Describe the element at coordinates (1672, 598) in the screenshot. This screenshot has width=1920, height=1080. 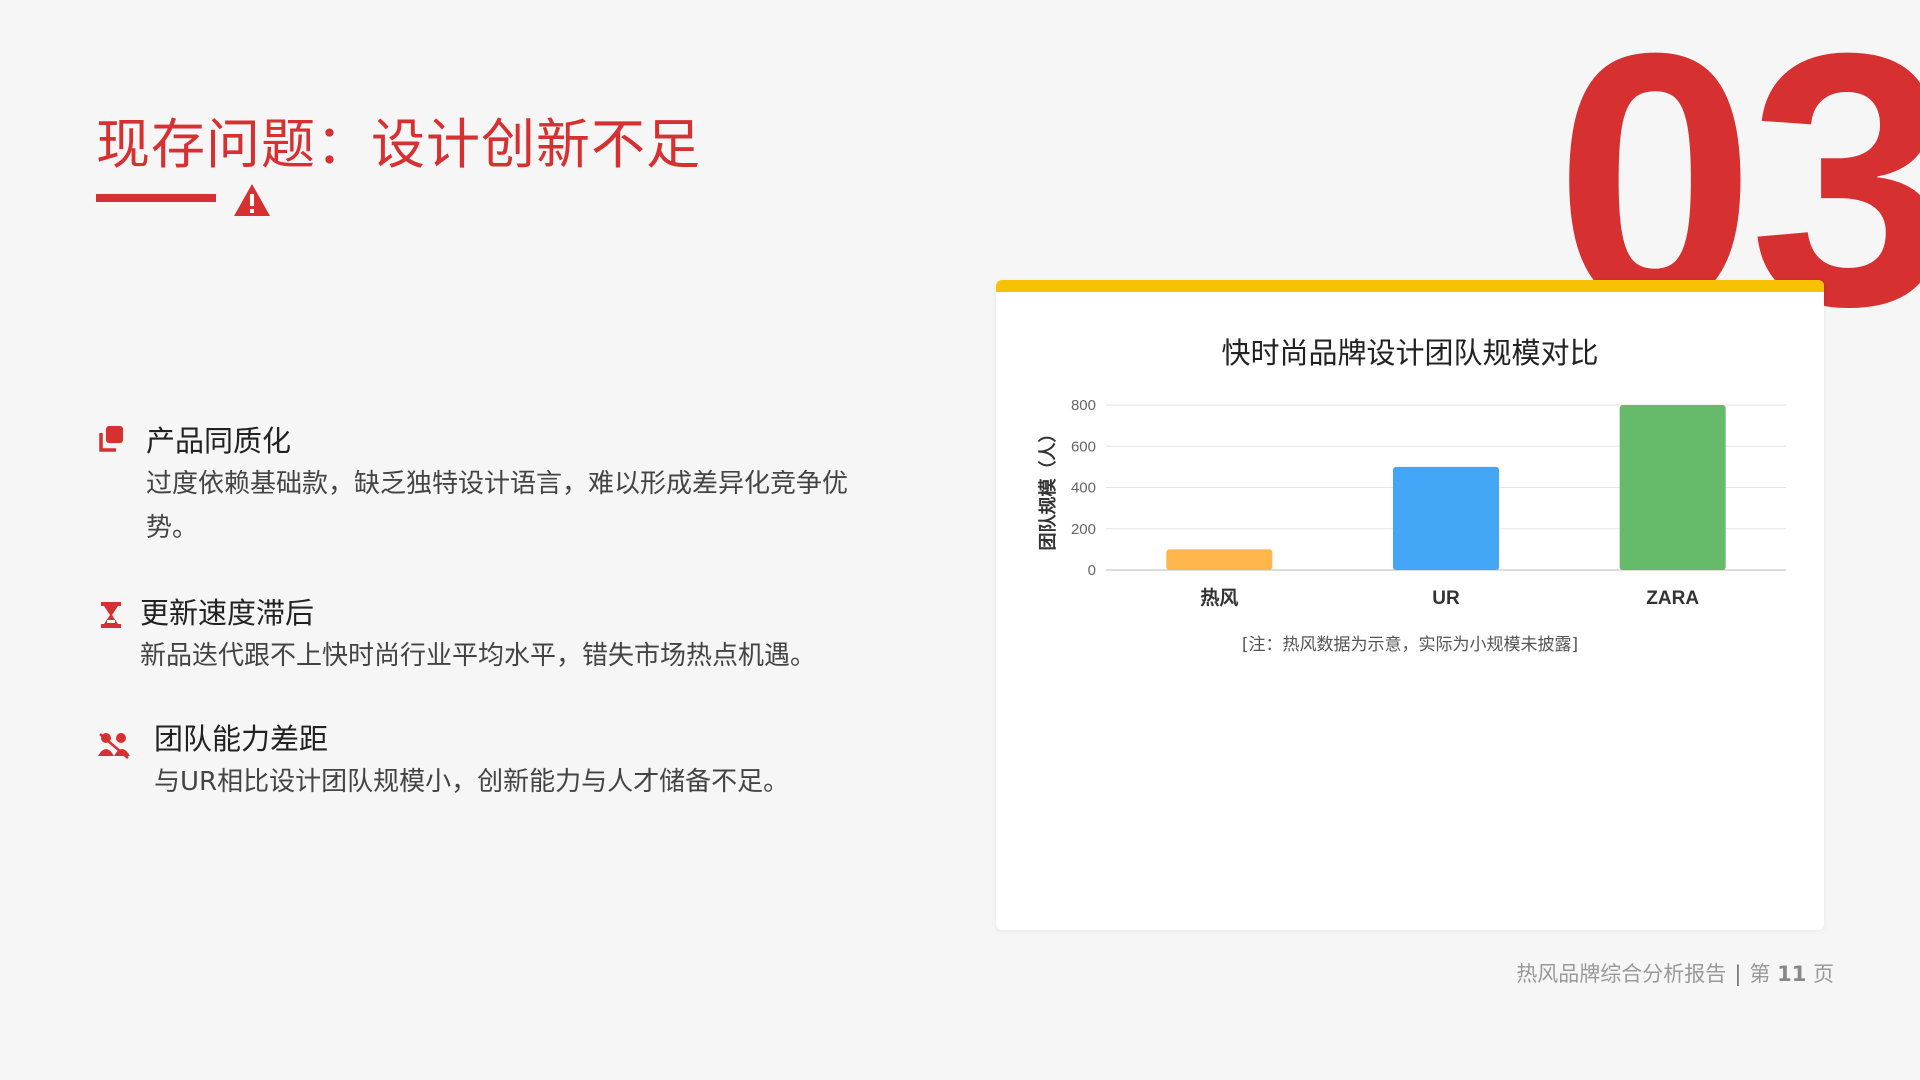
I see `x-tick-label: ZARA` at that location.